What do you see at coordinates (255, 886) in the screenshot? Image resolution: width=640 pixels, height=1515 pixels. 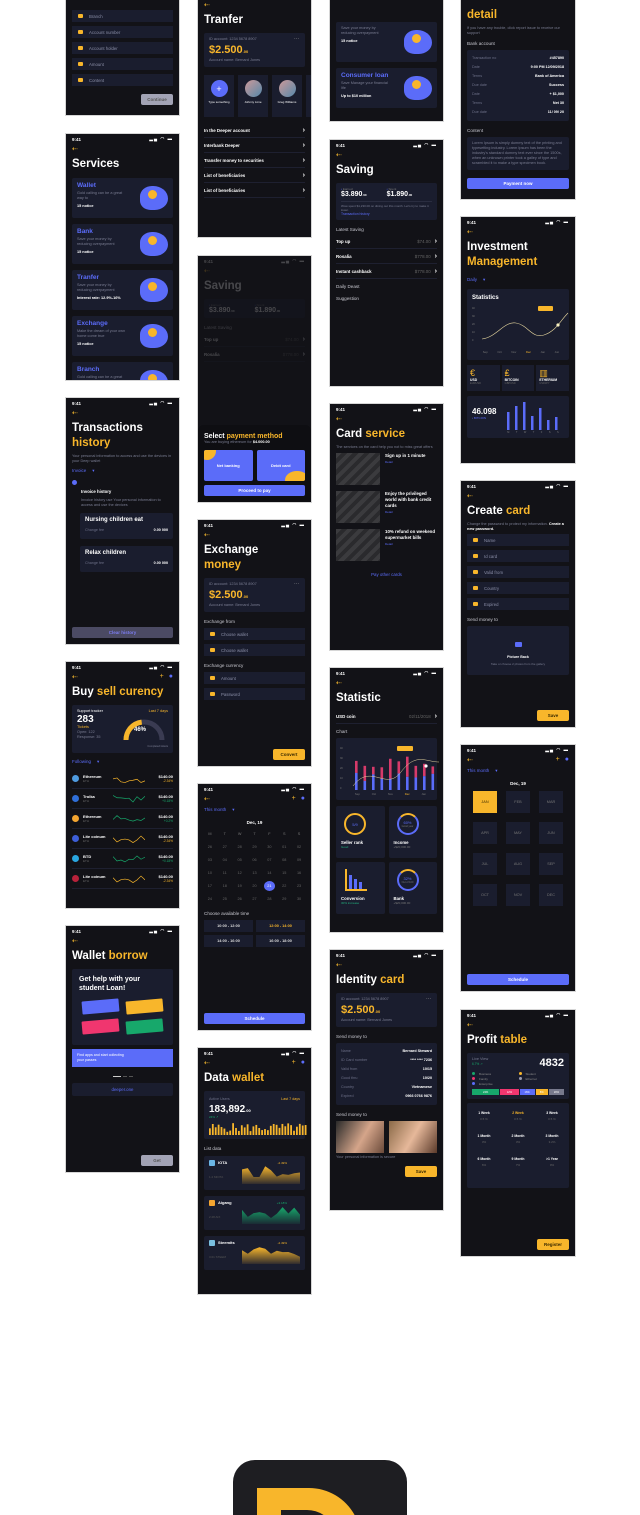 I see `cal-cell-20: 20` at bounding box center [255, 886].